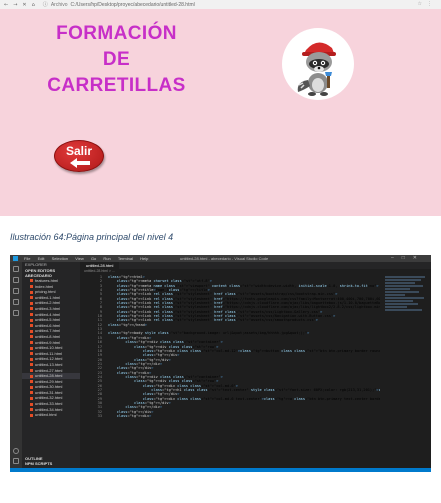  What do you see at coordinates (15, 5) in the screenshot?
I see `forward-arrow-icon: →` at bounding box center [15, 5].